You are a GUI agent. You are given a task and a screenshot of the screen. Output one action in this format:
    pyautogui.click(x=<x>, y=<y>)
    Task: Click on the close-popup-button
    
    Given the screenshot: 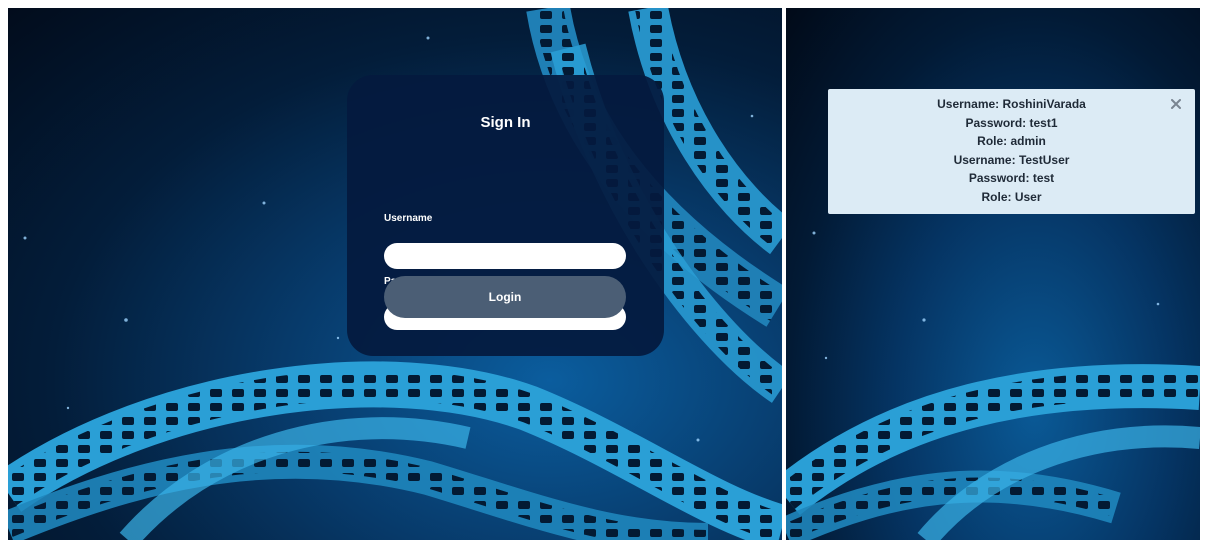 What is the action you would take?
    pyautogui.click(x=1176, y=104)
    